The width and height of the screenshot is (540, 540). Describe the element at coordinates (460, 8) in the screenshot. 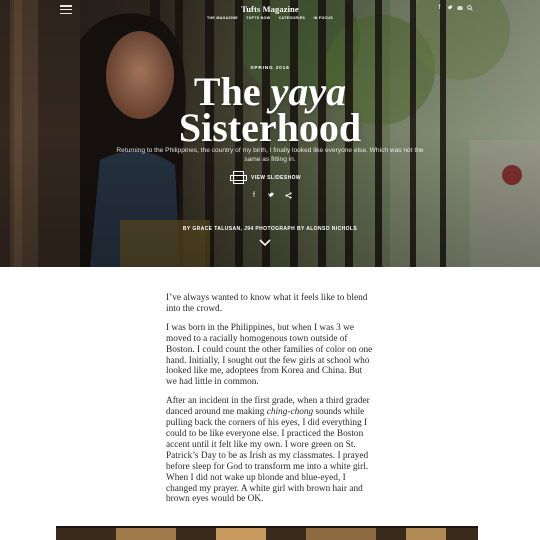

I see `email-icon` at that location.